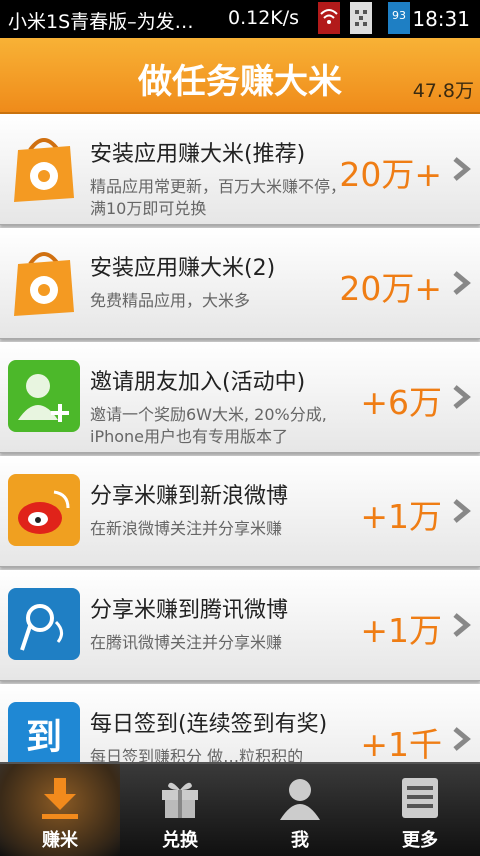 This screenshot has height=856, width=480. What do you see at coordinates (441, 19) in the screenshot?
I see `clock: 18:31` at bounding box center [441, 19].